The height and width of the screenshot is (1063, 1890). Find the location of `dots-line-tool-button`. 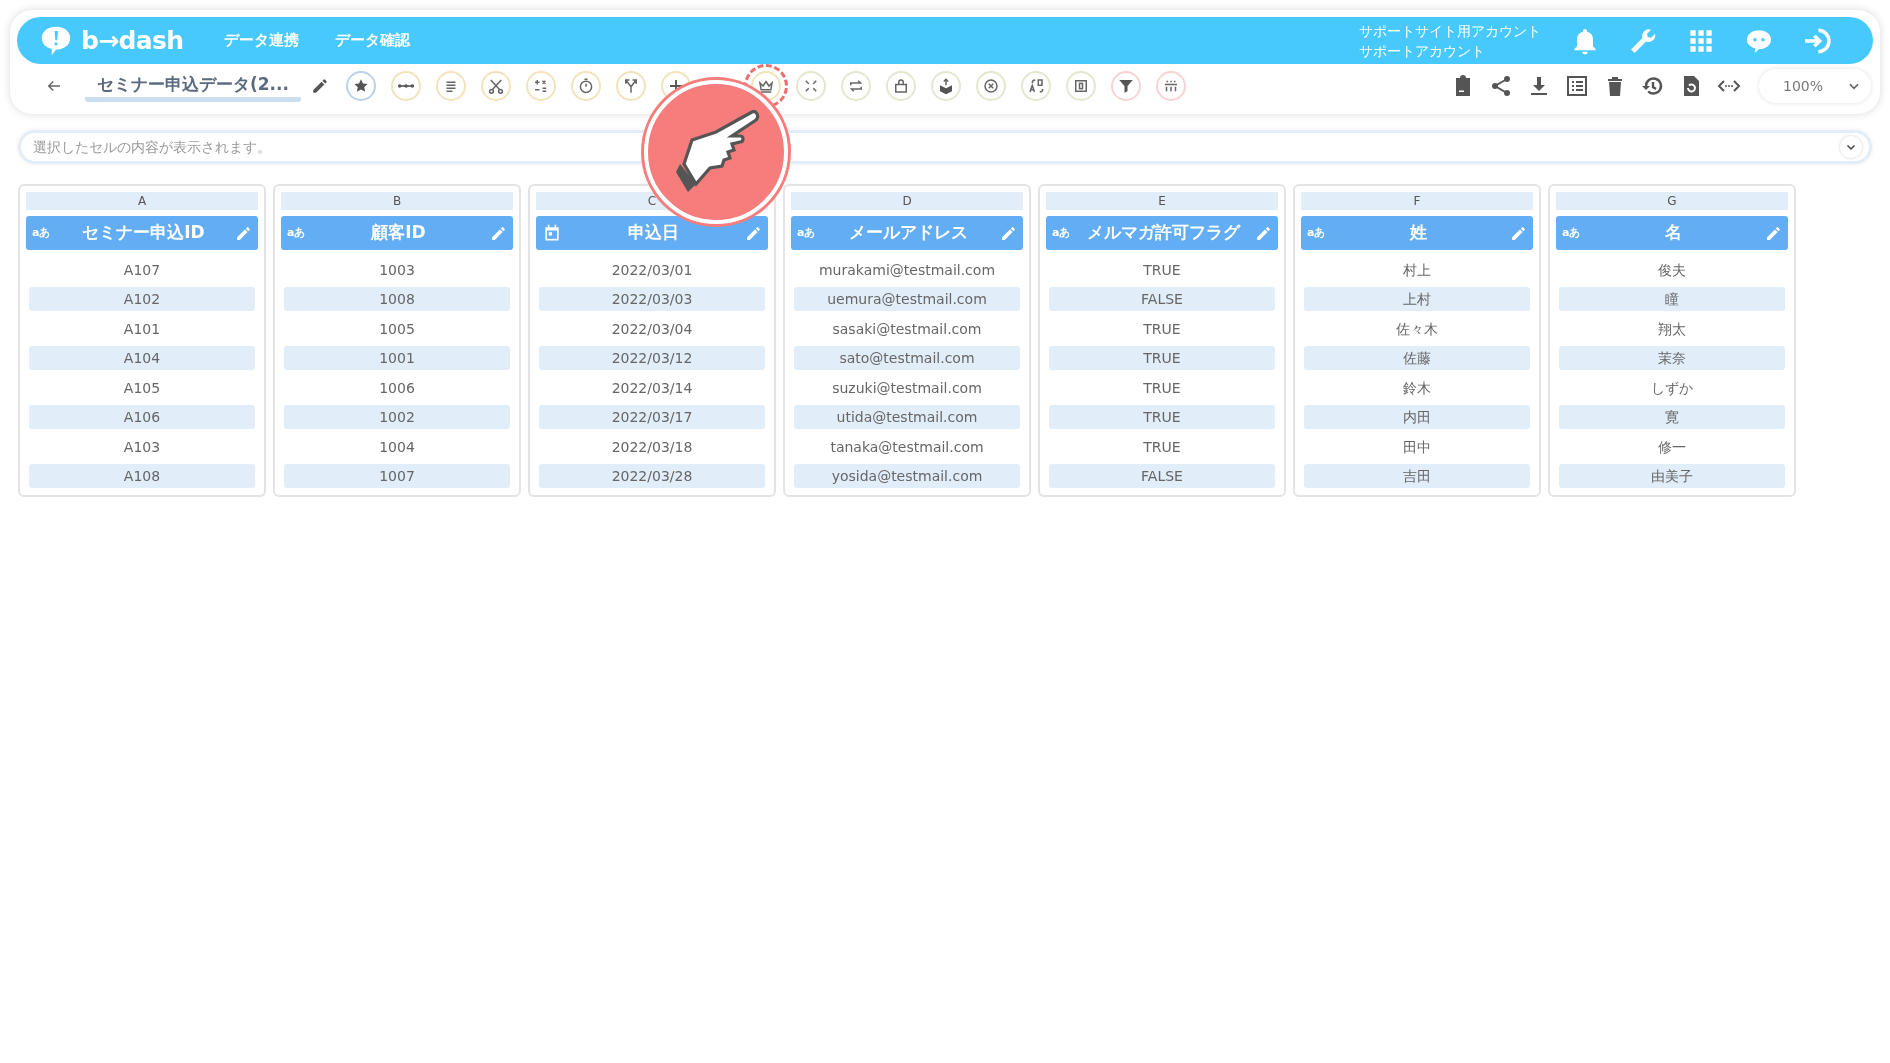

dots-line-tool-button is located at coordinates (406, 86).